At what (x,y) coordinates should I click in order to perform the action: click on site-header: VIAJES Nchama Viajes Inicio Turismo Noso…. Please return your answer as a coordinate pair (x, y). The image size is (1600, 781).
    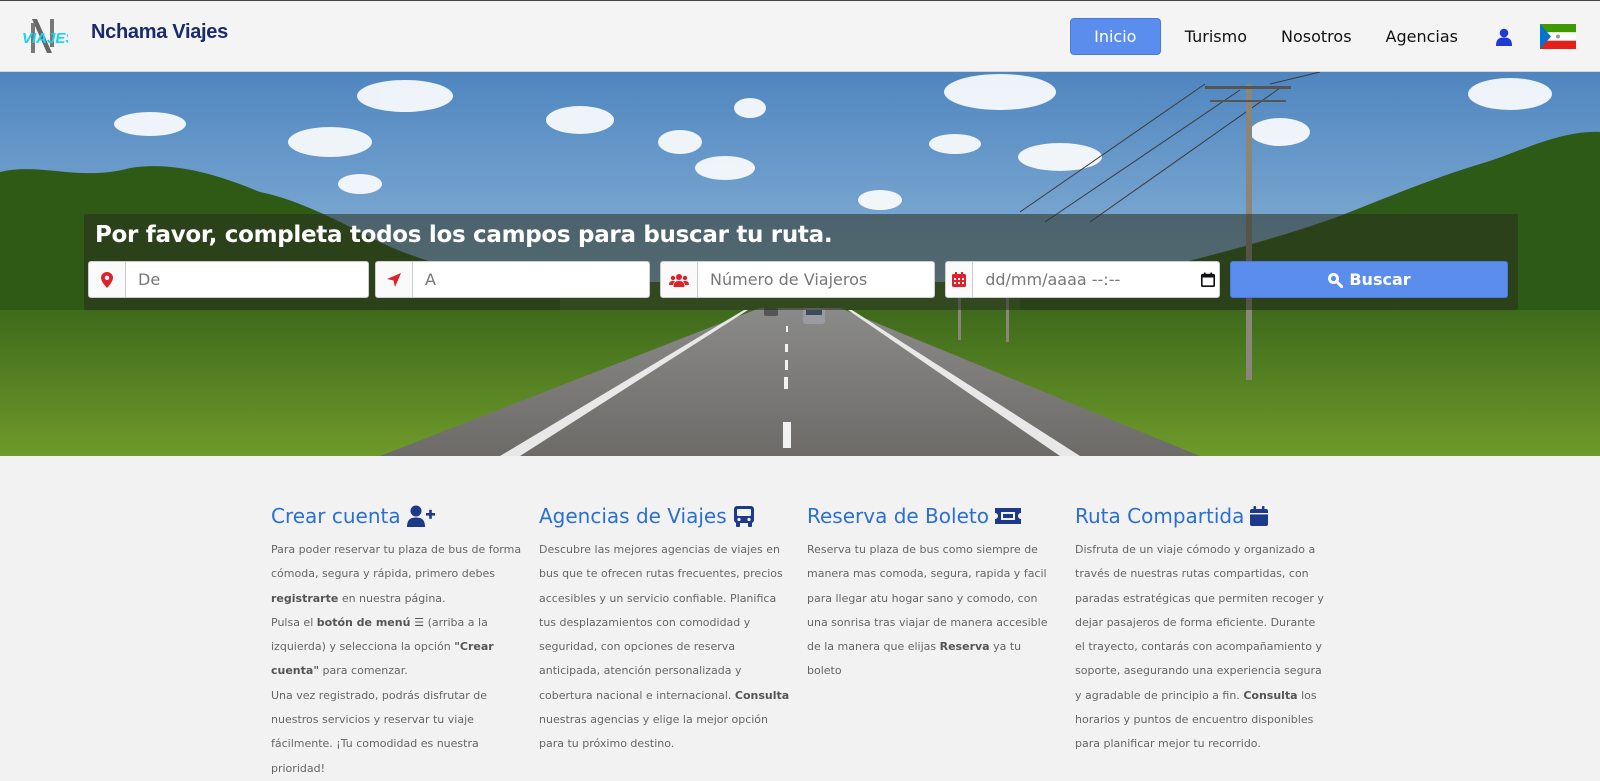
    Looking at the image, I should click on (800, 36).